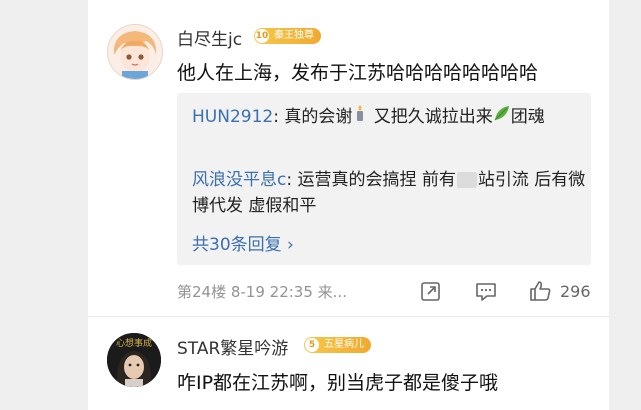 Image resolution: width=641 pixels, height=410 pixels. What do you see at coordinates (541, 291) in the screenshot?
I see `thumbs-up-icon` at bounding box center [541, 291].